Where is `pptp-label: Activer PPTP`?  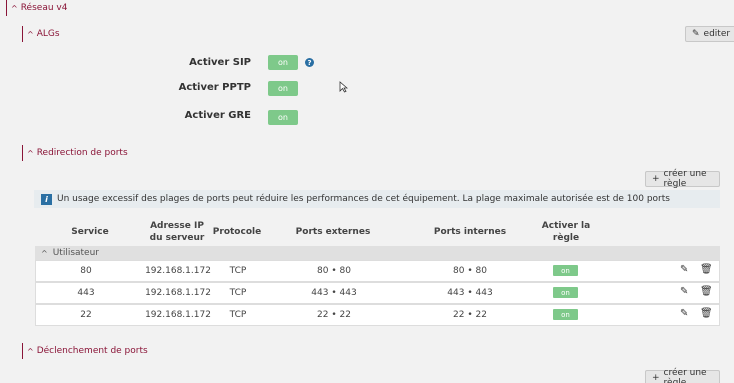
pptp-label: Activer PPTP is located at coordinates (214, 87).